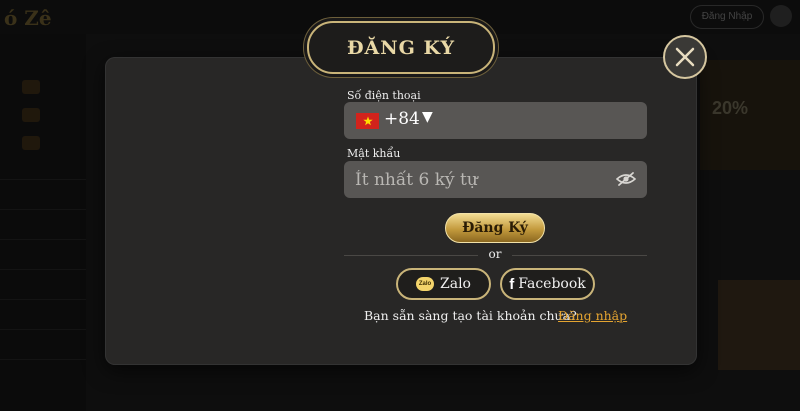  I want to click on country-code: +84, so click(402, 119).